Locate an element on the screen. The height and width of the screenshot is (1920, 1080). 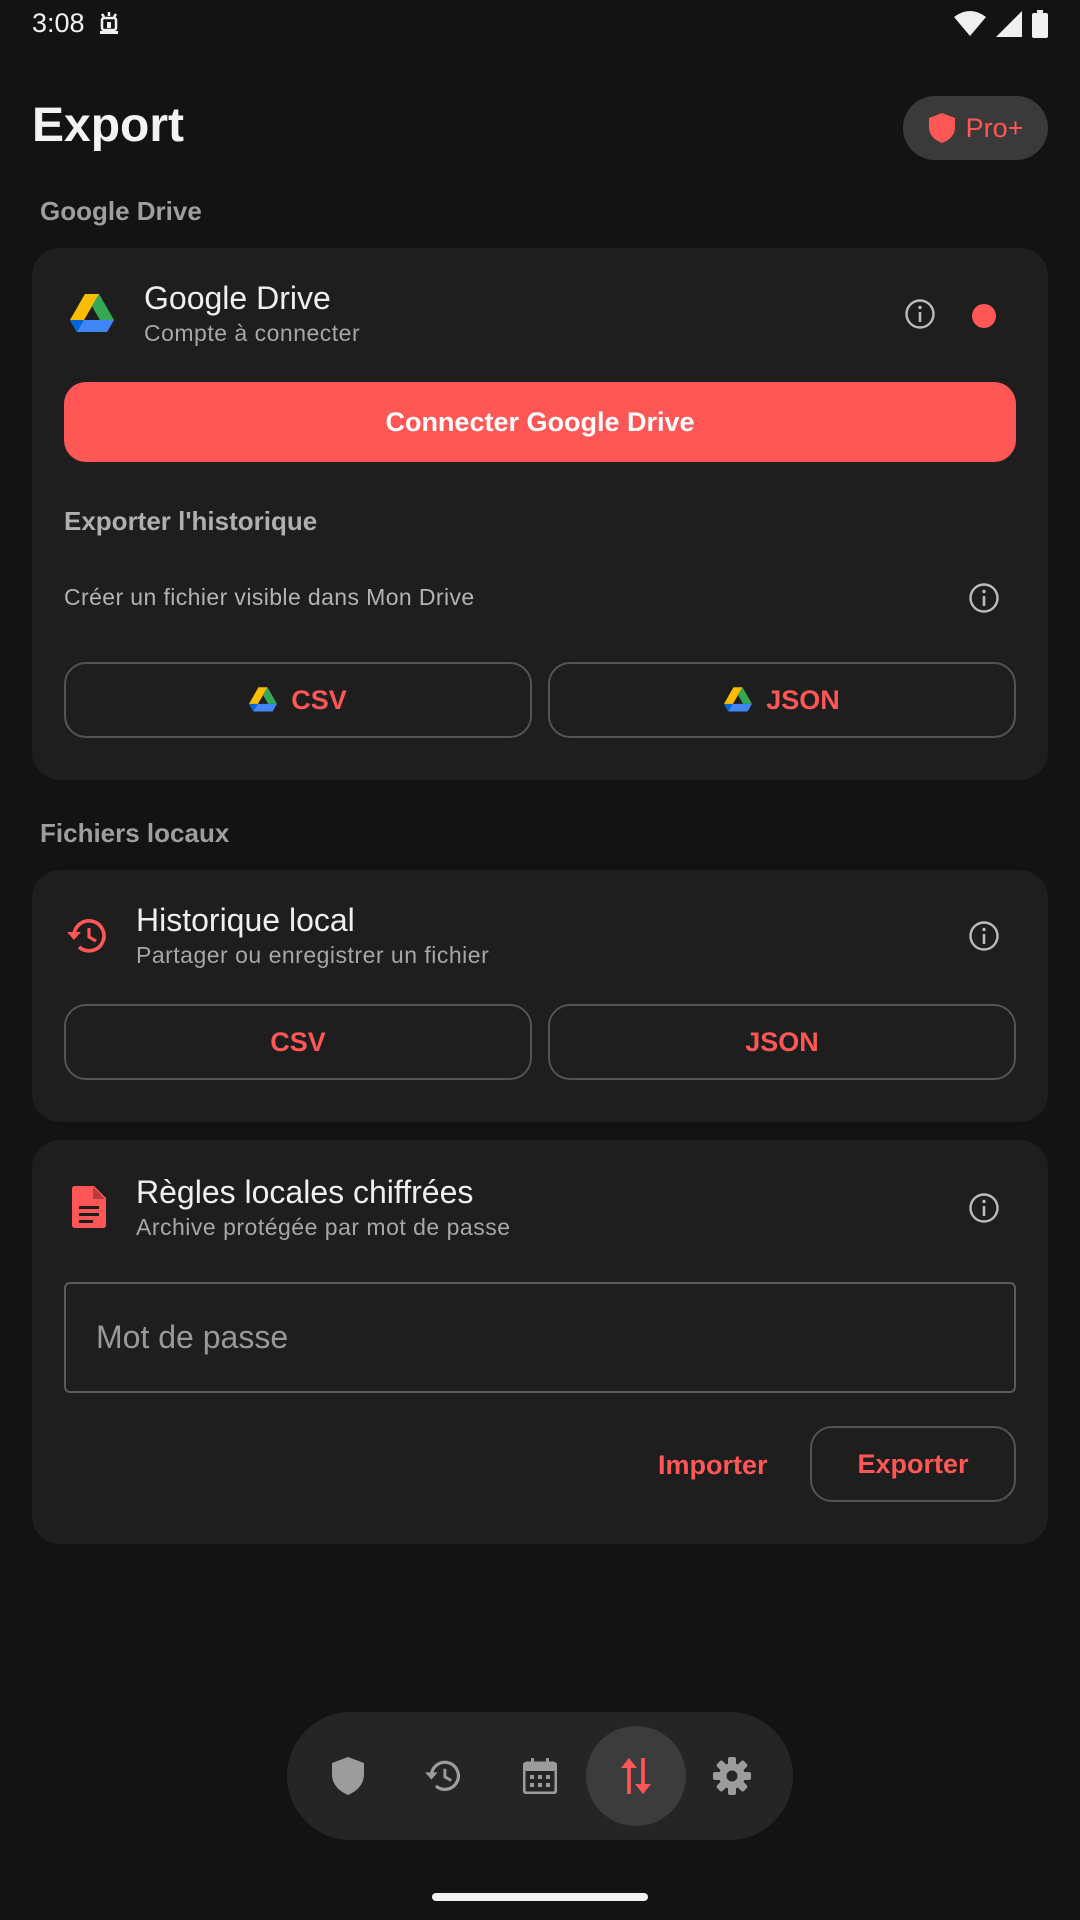
gear-icon is located at coordinates (732, 1776).